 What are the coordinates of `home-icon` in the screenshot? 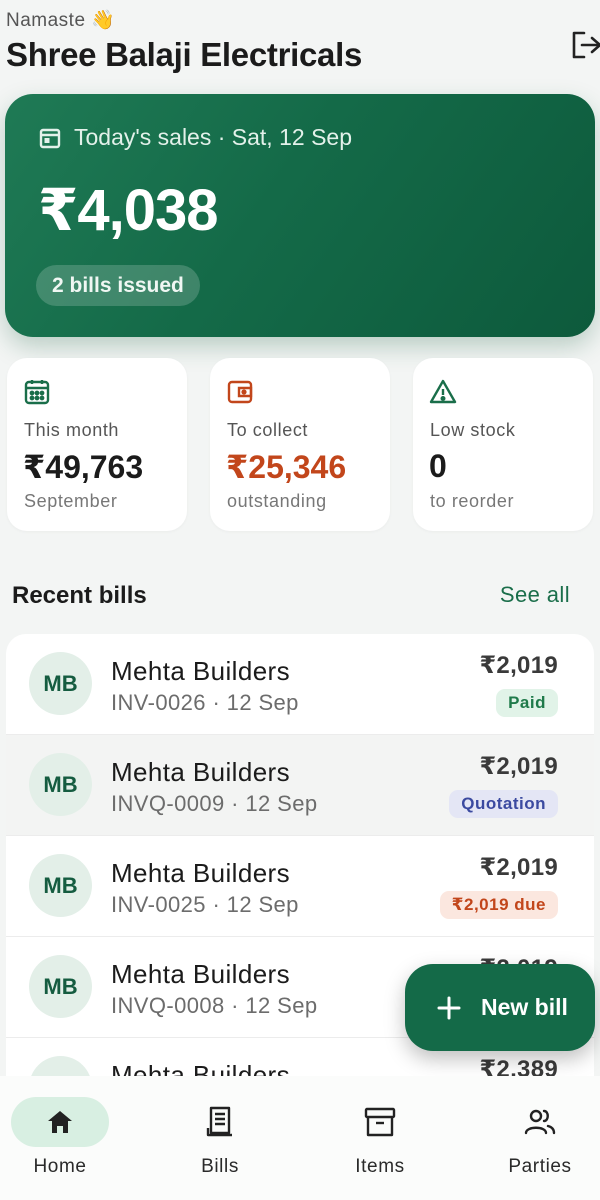 It's located at (60, 1122).